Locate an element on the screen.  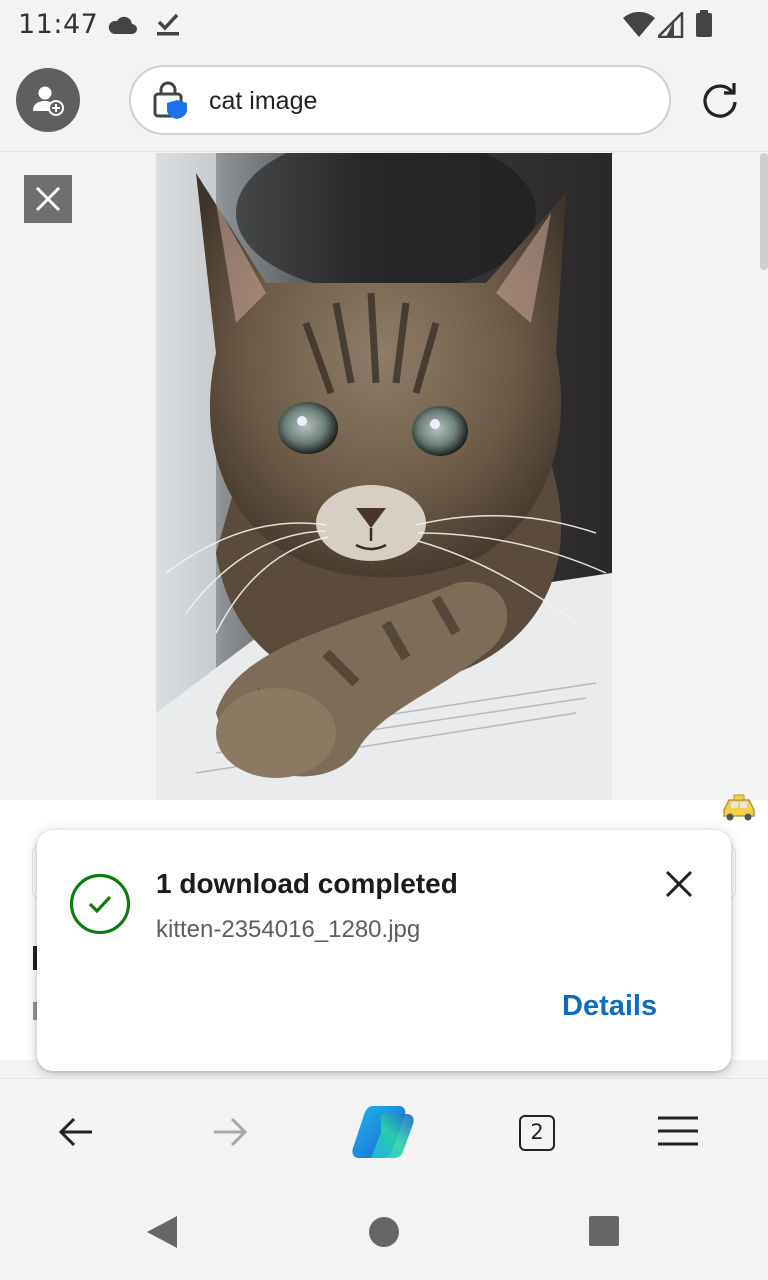
signal-icon is located at coordinates (671, 25).